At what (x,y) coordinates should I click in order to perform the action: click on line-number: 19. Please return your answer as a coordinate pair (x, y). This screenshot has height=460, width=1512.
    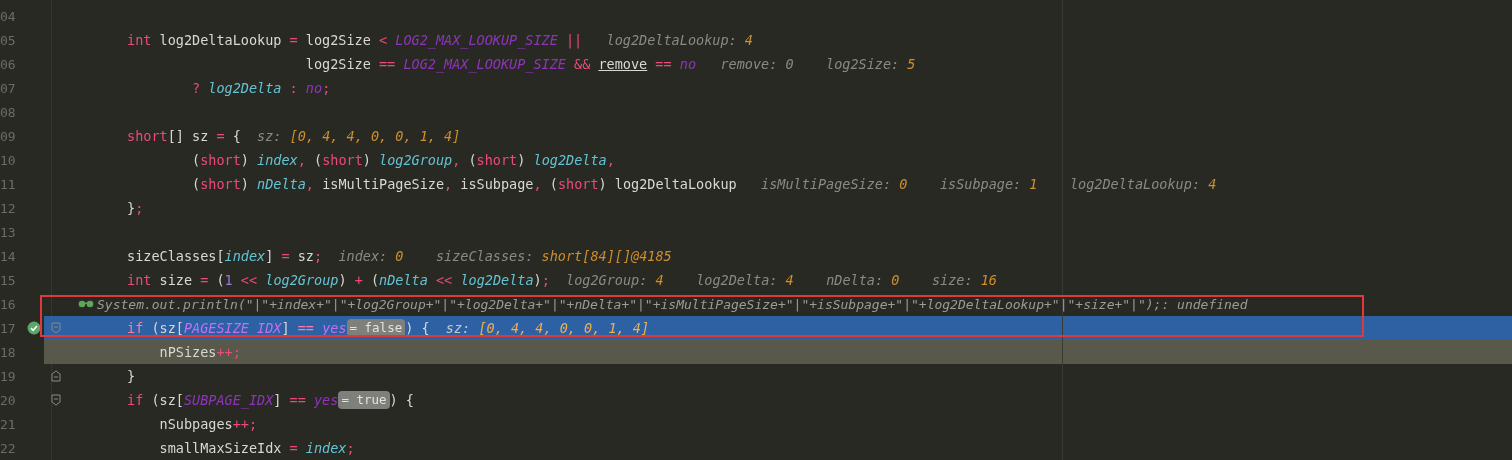
    Looking at the image, I should click on (8, 376).